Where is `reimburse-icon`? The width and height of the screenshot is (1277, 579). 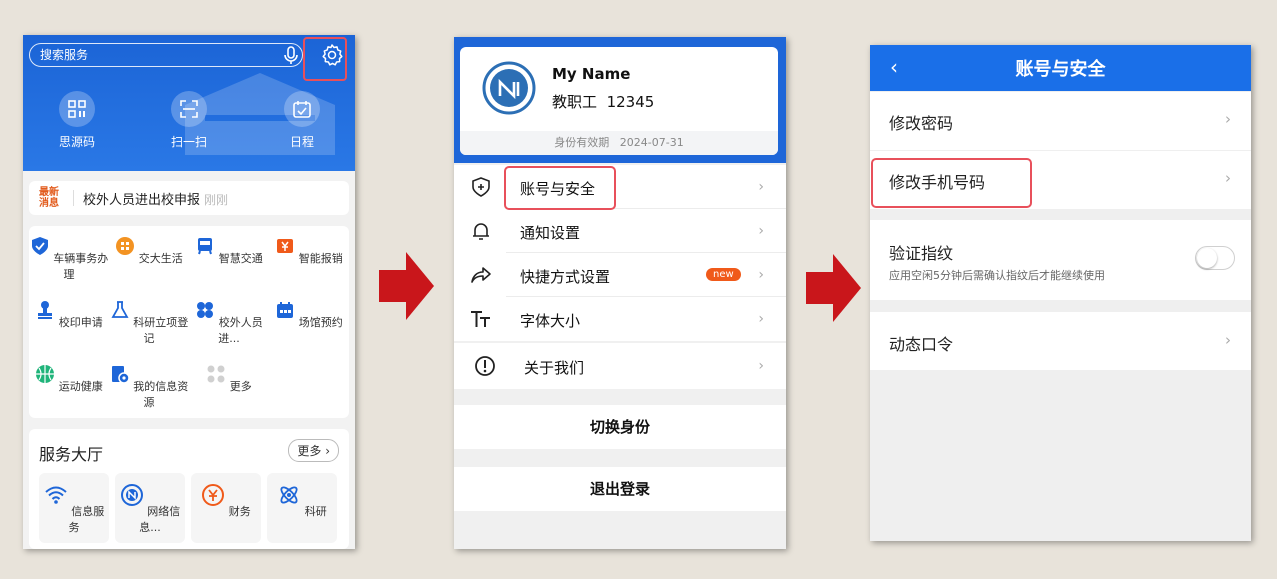
reimburse-icon is located at coordinates (285, 246).